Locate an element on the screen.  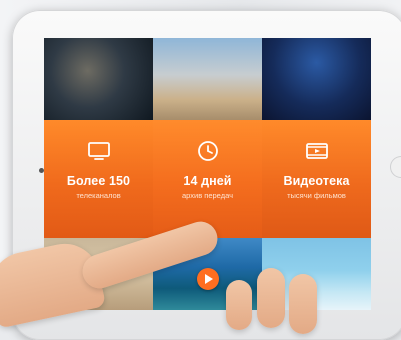
movie-poster-tile is located at coordinates (98, 79).